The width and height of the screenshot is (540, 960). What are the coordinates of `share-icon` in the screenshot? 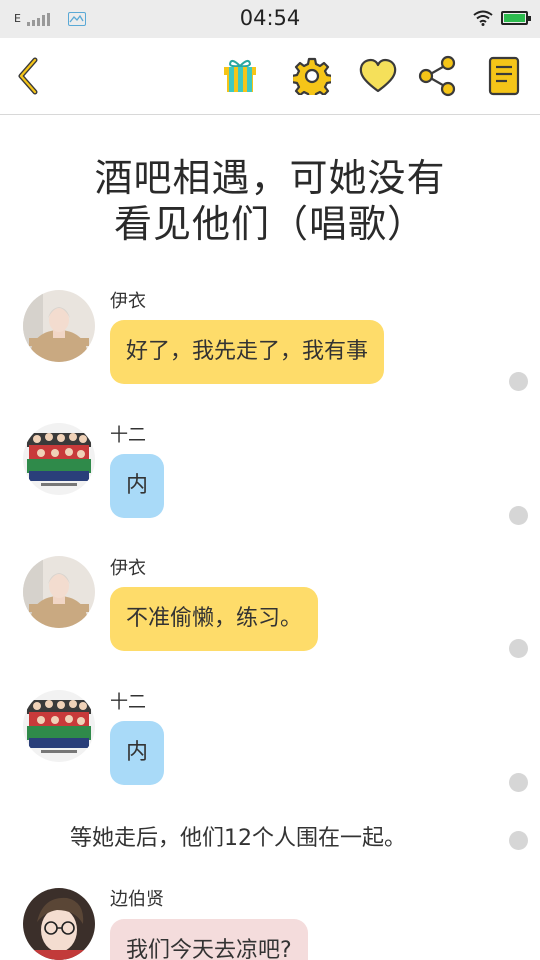 It's located at (437, 76).